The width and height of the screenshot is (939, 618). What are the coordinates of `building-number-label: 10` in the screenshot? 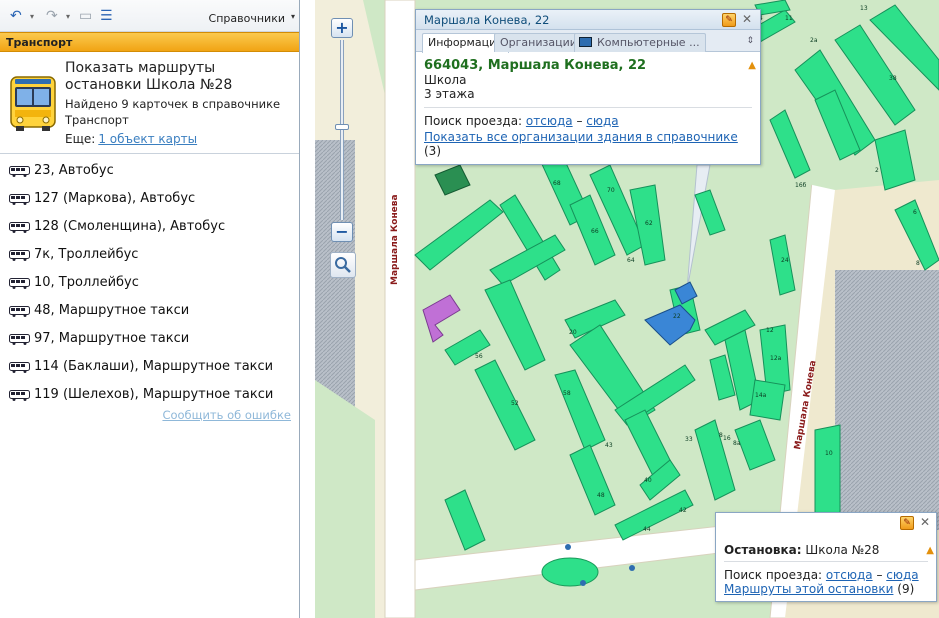 It's located at (829, 453).